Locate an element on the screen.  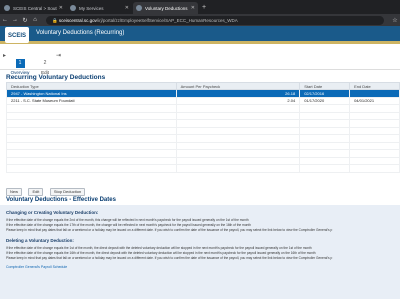
browser-tab-2: My Services ✕ is located at coordinates (99, 8).